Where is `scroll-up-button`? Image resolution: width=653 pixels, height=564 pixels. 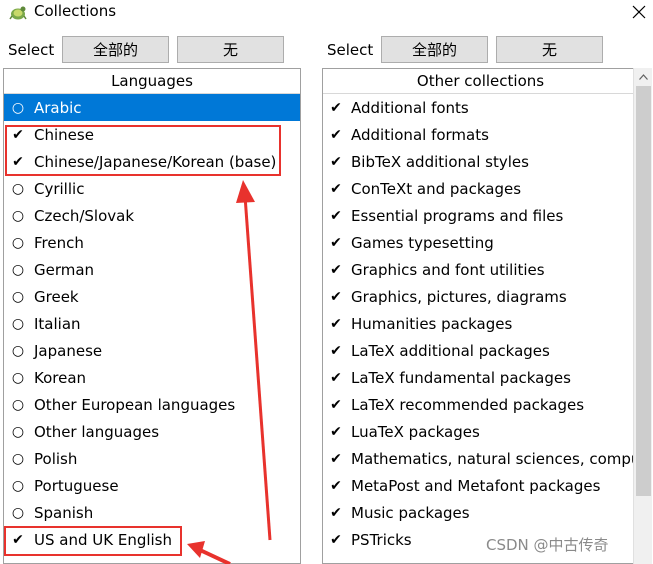 scroll-up-button is located at coordinates (643, 77).